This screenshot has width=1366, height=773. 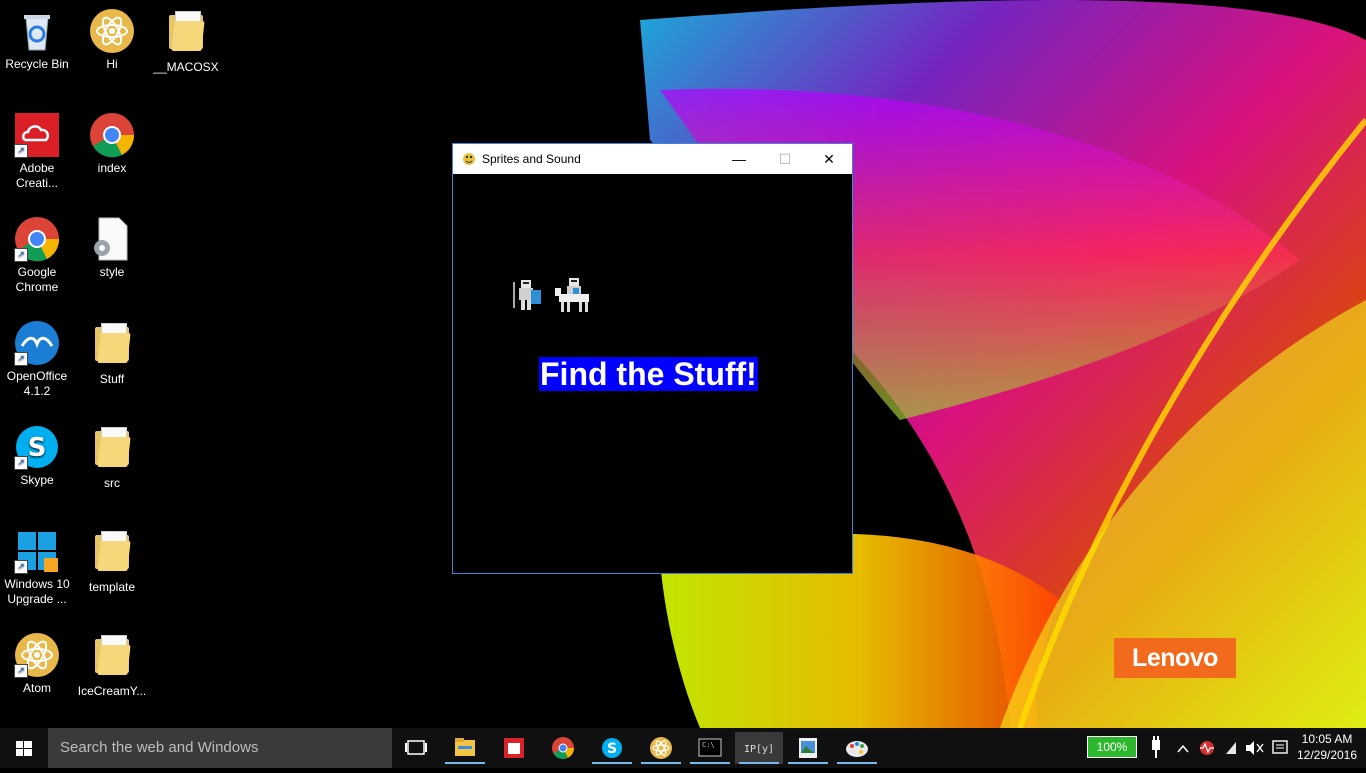 I want to click on maximize-button: ☐, so click(x=785, y=159).